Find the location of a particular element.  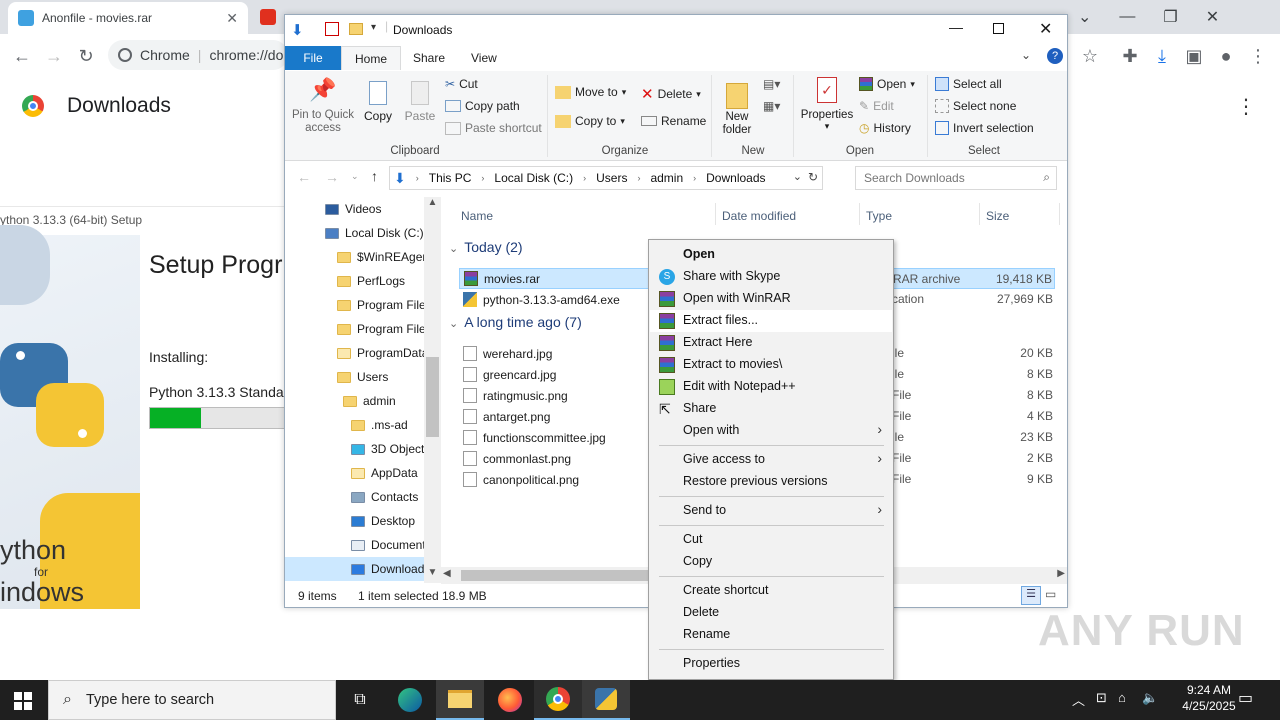

menu-item-give-access-to: Give access to › is located at coordinates (771, 460).